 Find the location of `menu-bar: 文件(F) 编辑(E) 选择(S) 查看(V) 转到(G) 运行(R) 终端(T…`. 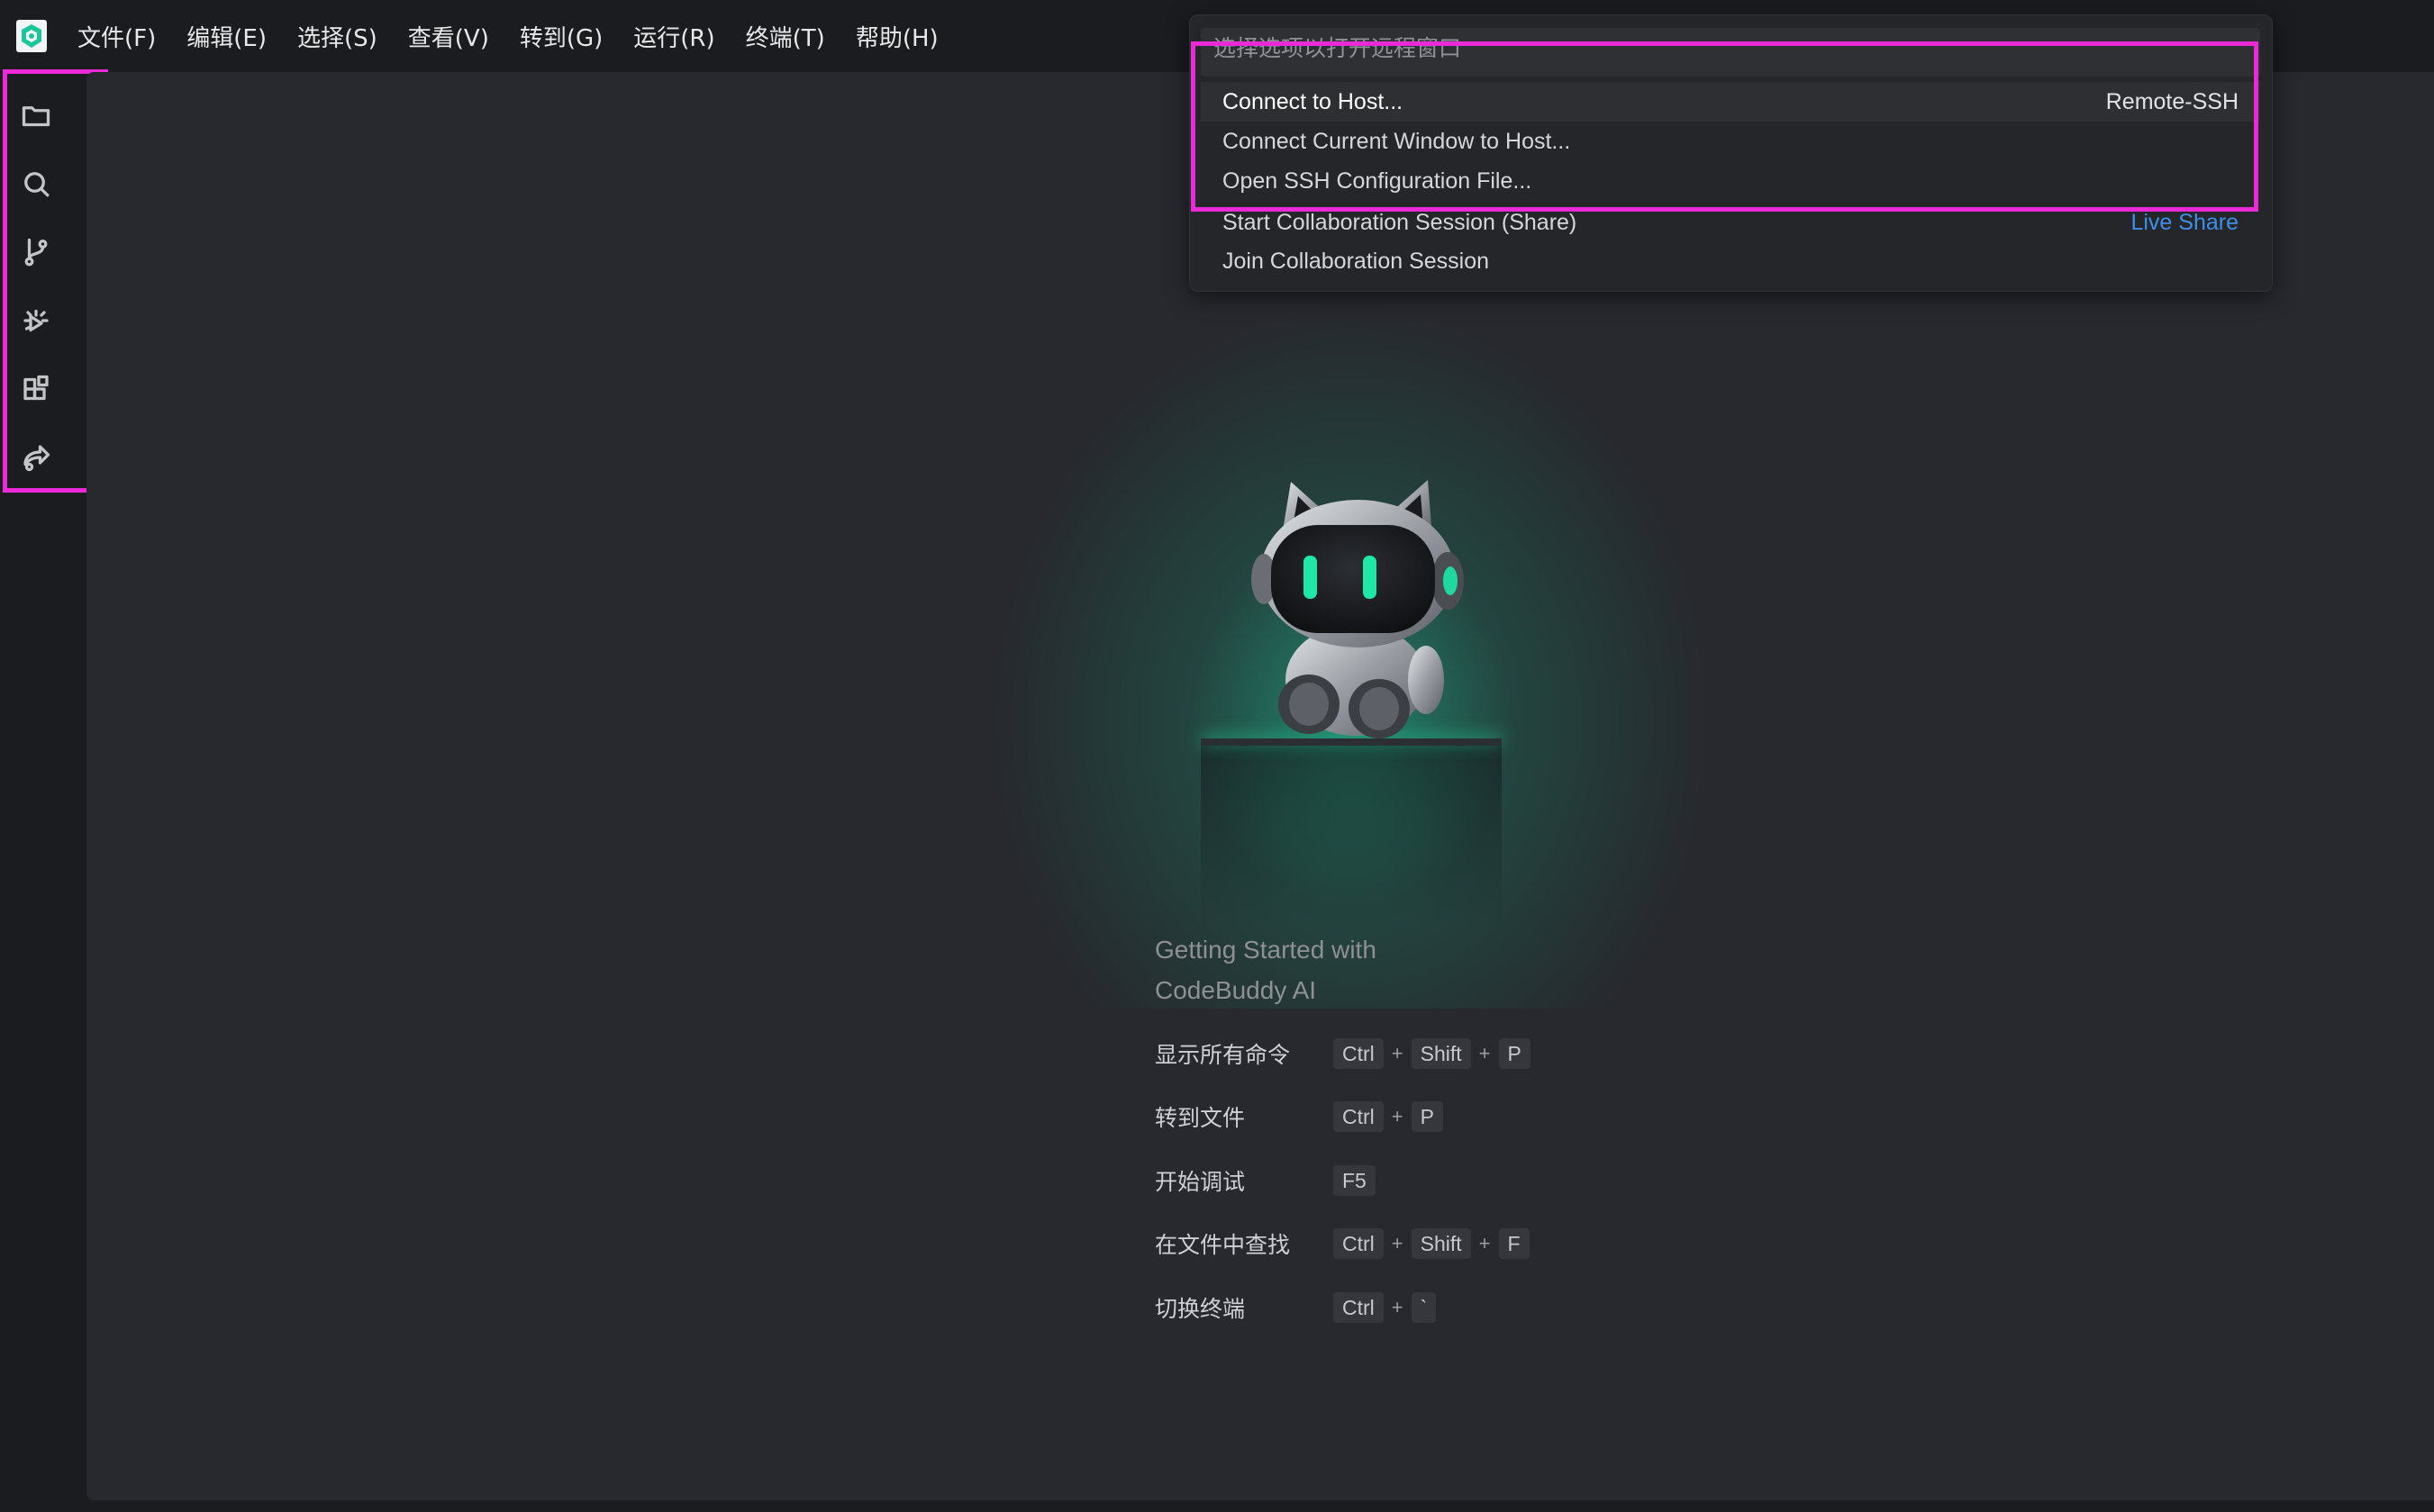

menu-bar: 文件(F) 编辑(E) 选择(S) 查看(V) 转到(G) 运行(R) 终端(T… is located at coordinates (523, 36).